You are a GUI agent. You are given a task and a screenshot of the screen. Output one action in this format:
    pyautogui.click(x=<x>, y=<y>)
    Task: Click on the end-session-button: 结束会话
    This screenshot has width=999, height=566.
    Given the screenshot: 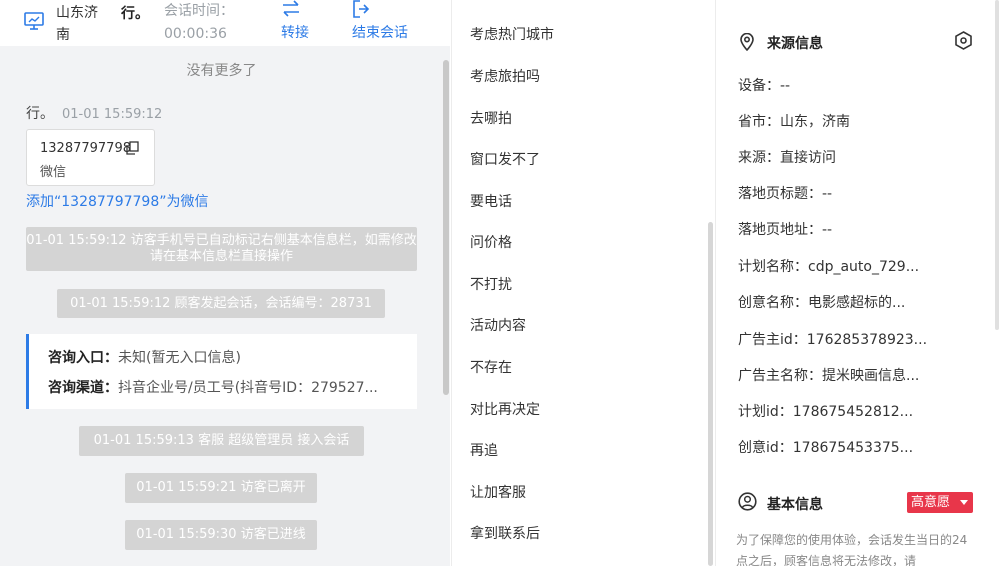 What is the action you would take?
    pyautogui.click(x=380, y=21)
    